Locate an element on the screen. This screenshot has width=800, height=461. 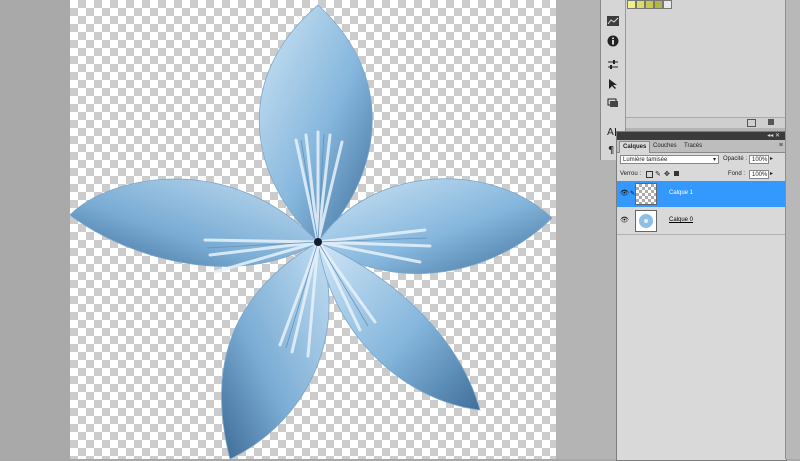
svg-text: A is located at coordinates (610, 132).